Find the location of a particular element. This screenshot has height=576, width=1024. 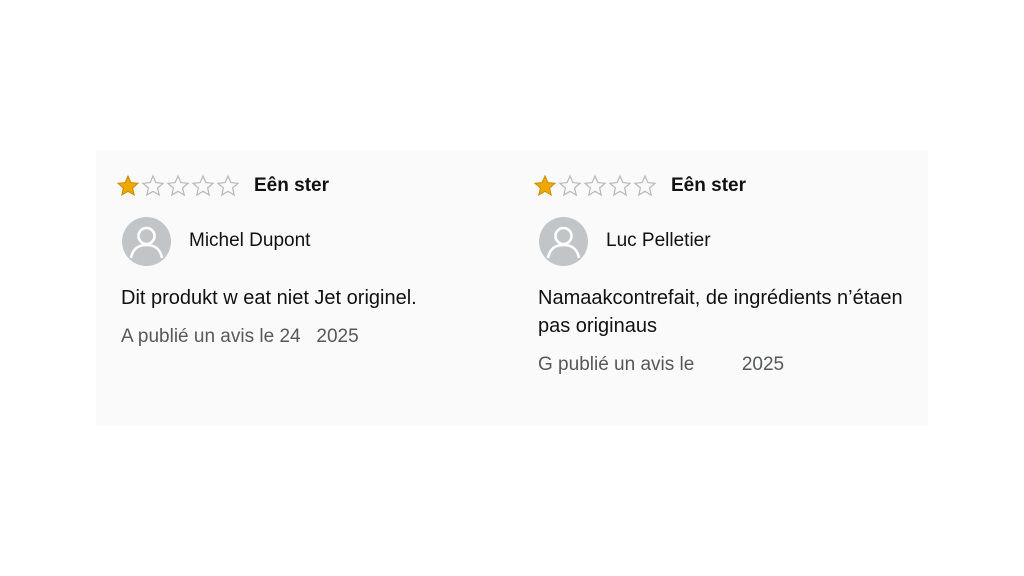

review-date: G publié un avis le 2025 is located at coordinates (661, 364).